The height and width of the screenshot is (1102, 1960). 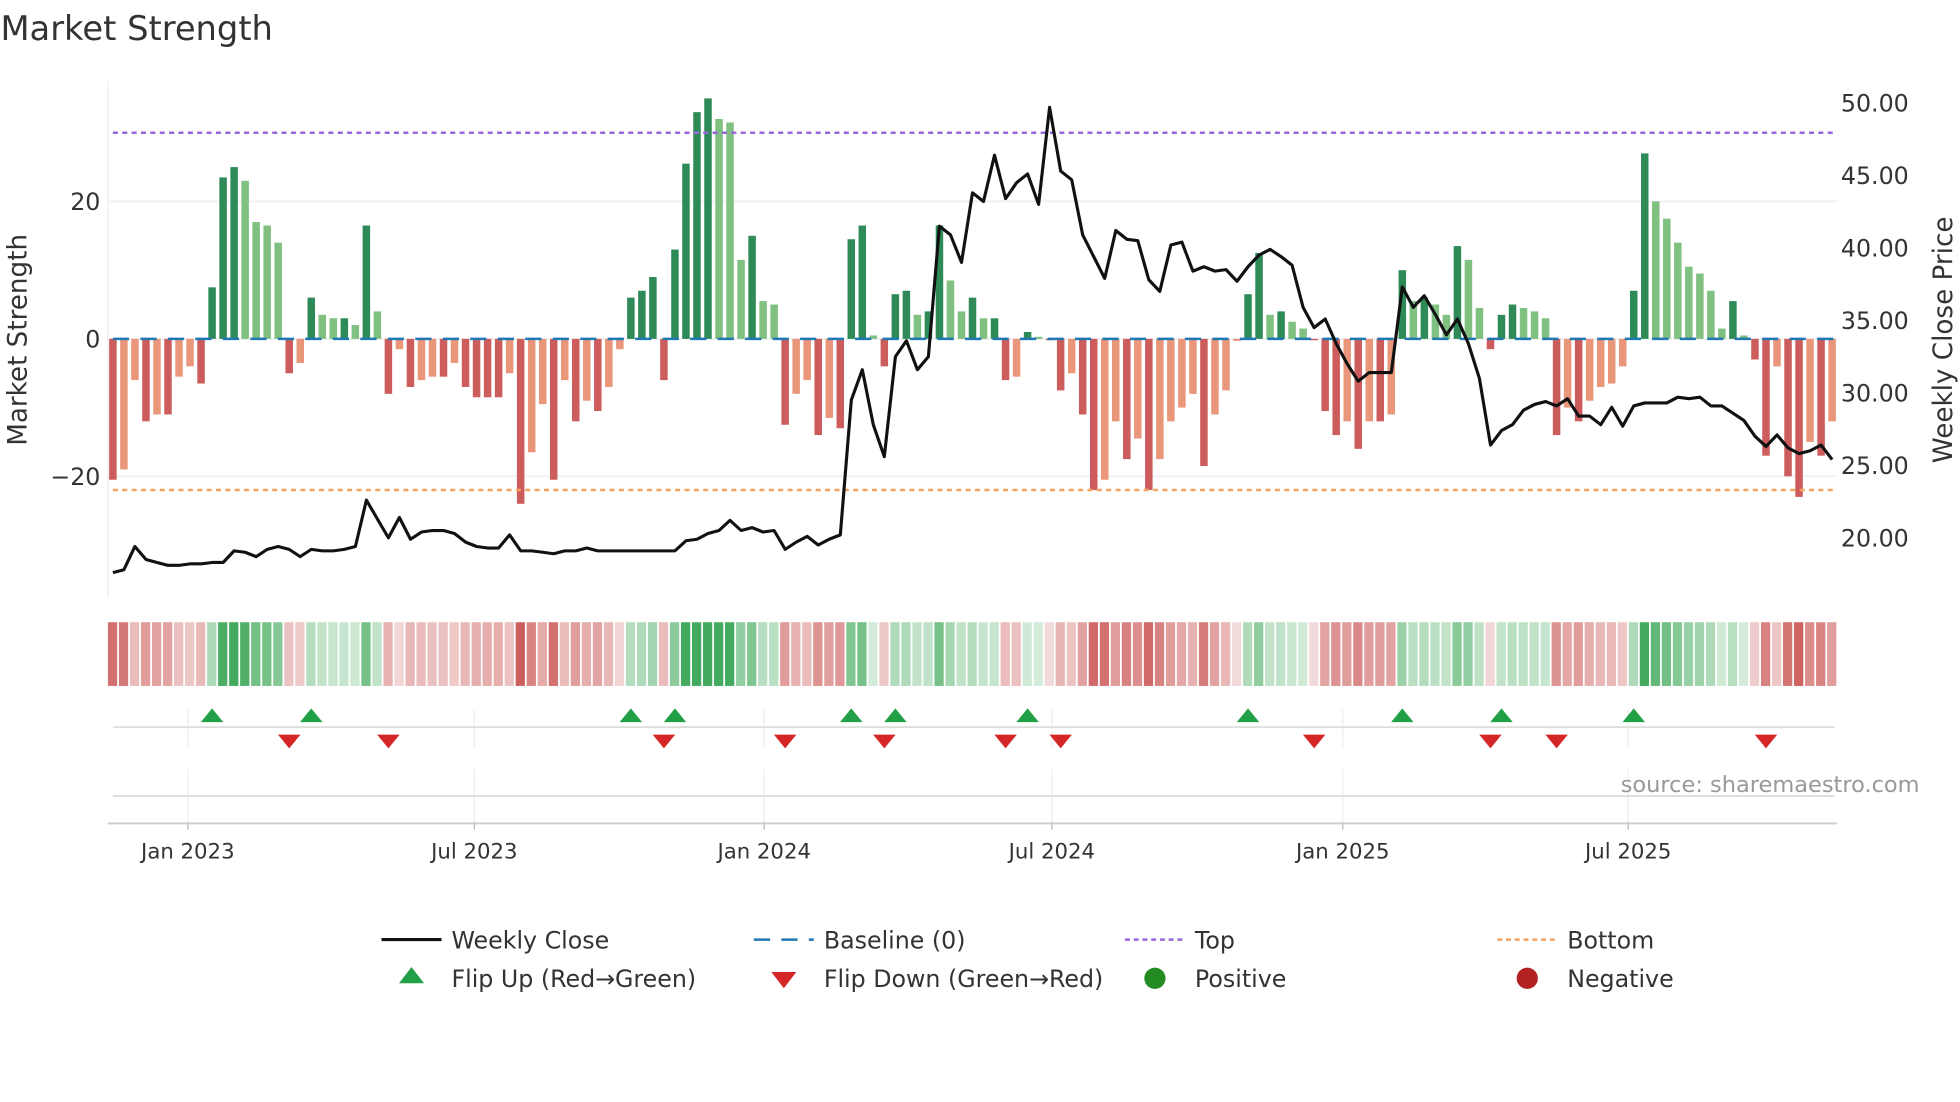 What do you see at coordinates (1875, 466) in the screenshot?
I see `right-tick-label: 25.00` at bounding box center [1875, 466].